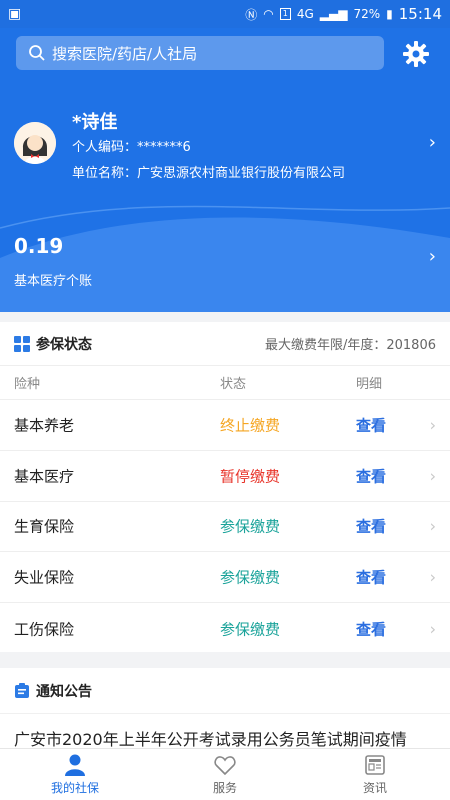 The image size is (450, 800). Describe the element at coordinates (250, 425) in the screenshot. I see `insurance-status: 终止缴费` at that location.